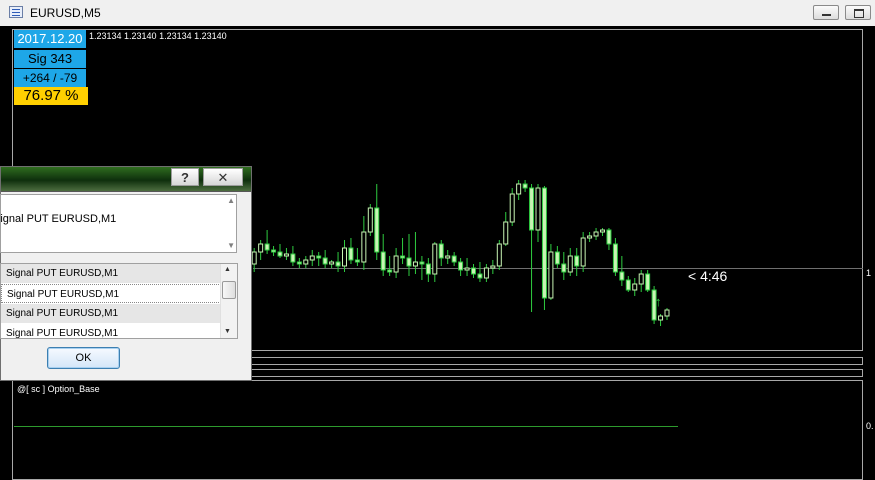  I want to click on date-badge: 2017.12.20, so click(50, 39).